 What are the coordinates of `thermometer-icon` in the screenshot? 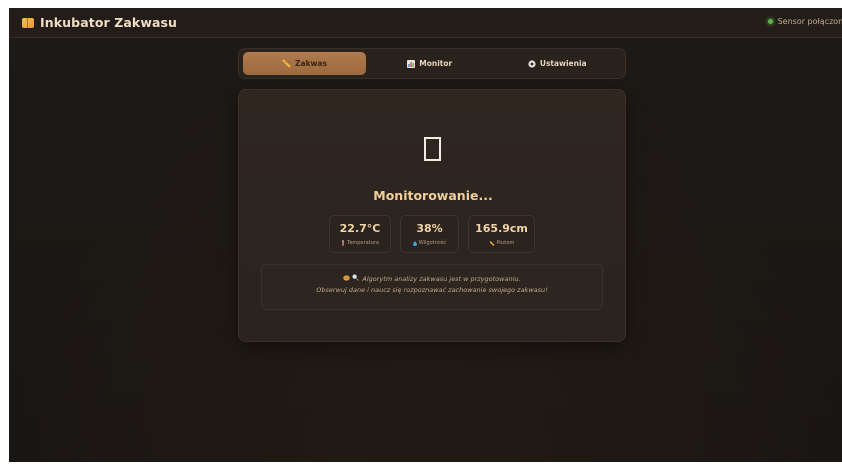 It's located at (343, 243).